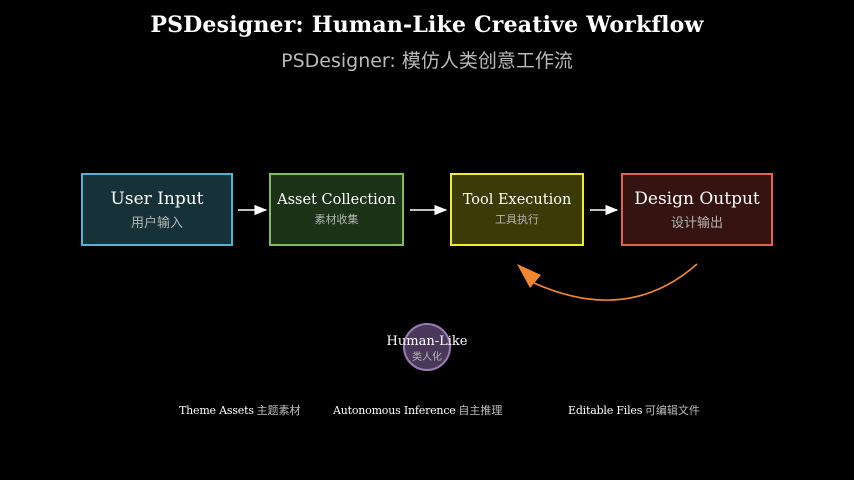 The image size is (854, 480). I want to click on node-user-input-label: User Input, so click(157, 198).